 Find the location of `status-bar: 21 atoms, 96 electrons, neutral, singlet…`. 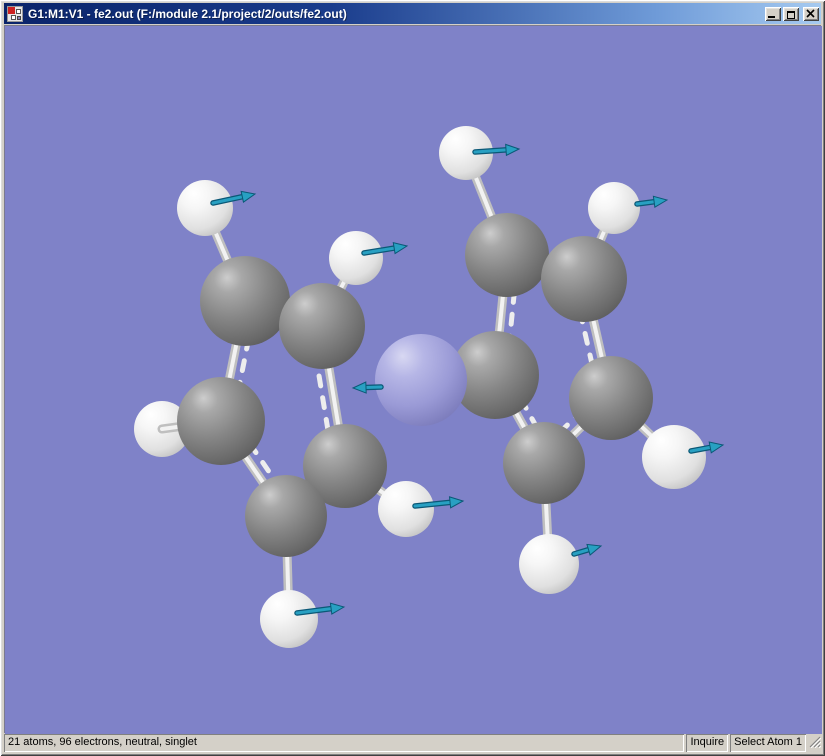

status-bar: 21 atoms, 96 electrons, neutral, singlet… is located at coordinates (413, 743).